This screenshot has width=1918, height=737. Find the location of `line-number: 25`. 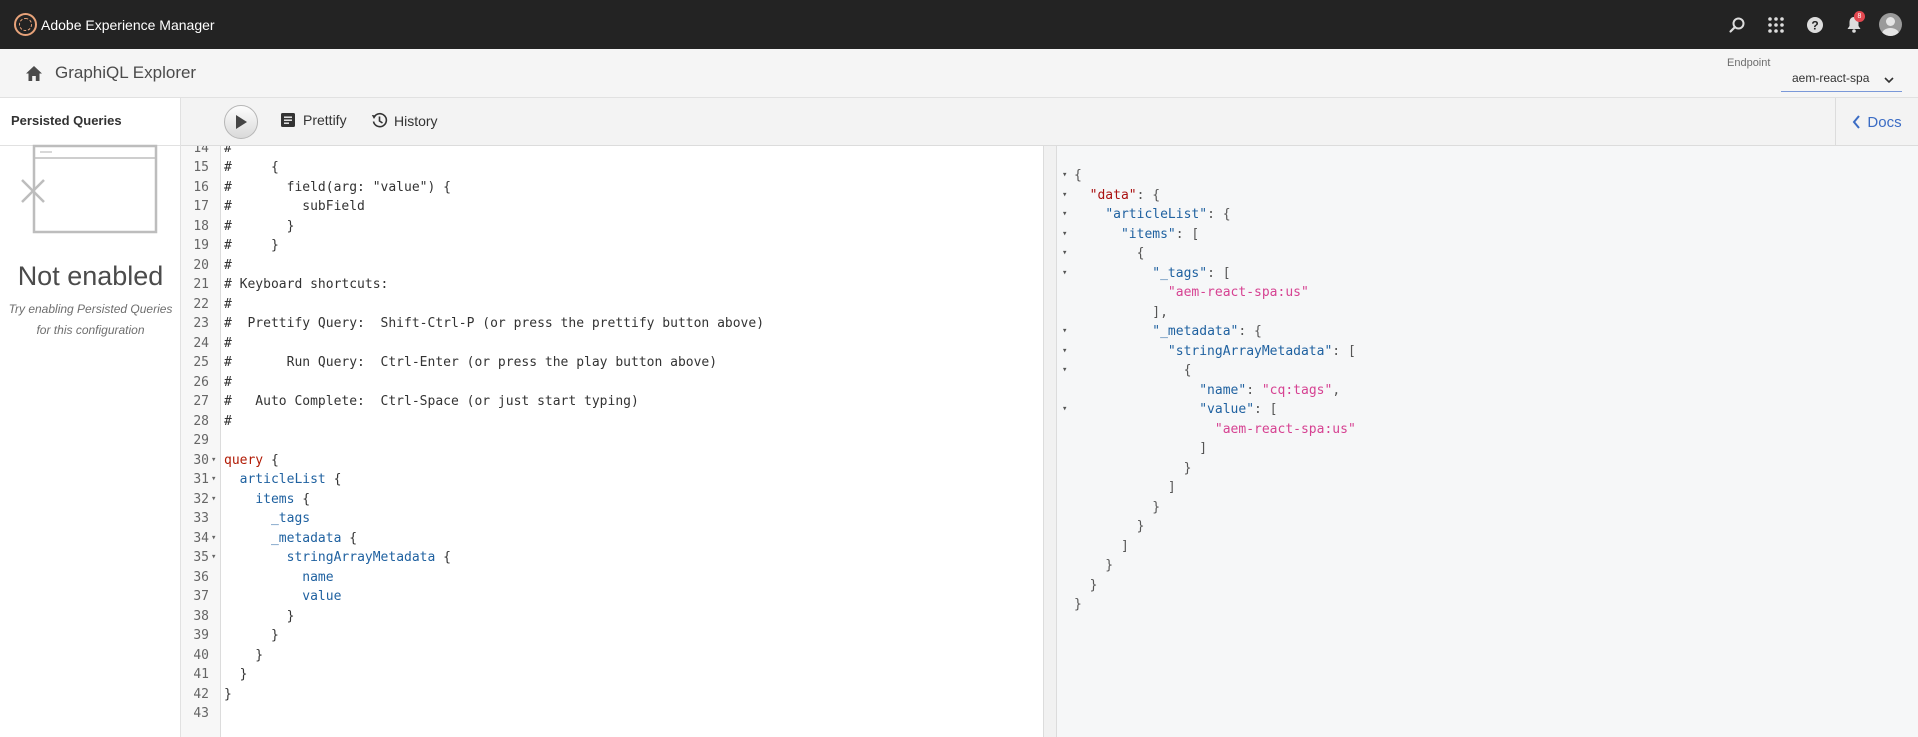

line-number: 25 is located at coordinates (201, 362).